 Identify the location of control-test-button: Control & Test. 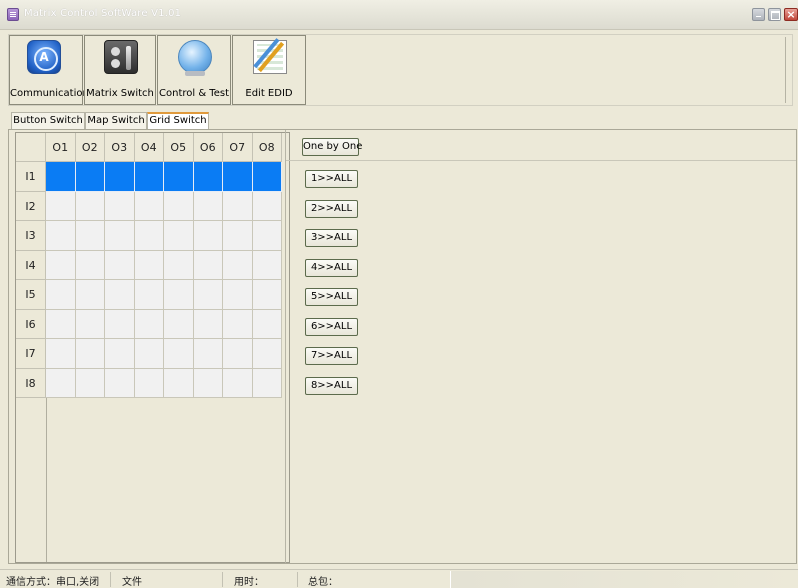
(194, 70).